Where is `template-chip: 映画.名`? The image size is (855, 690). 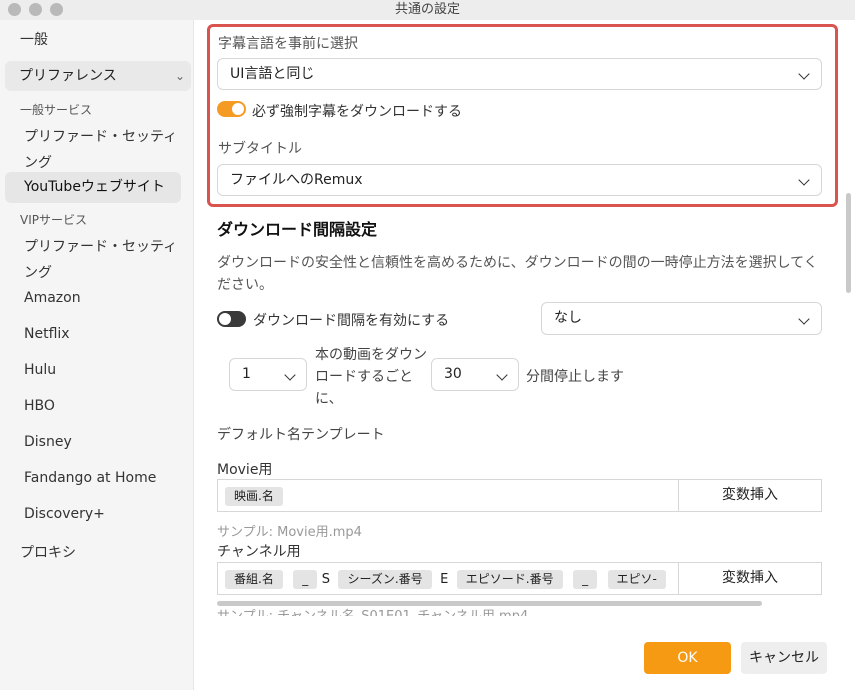
template-chip: 映画.名 is located at coordinates (254, 496).